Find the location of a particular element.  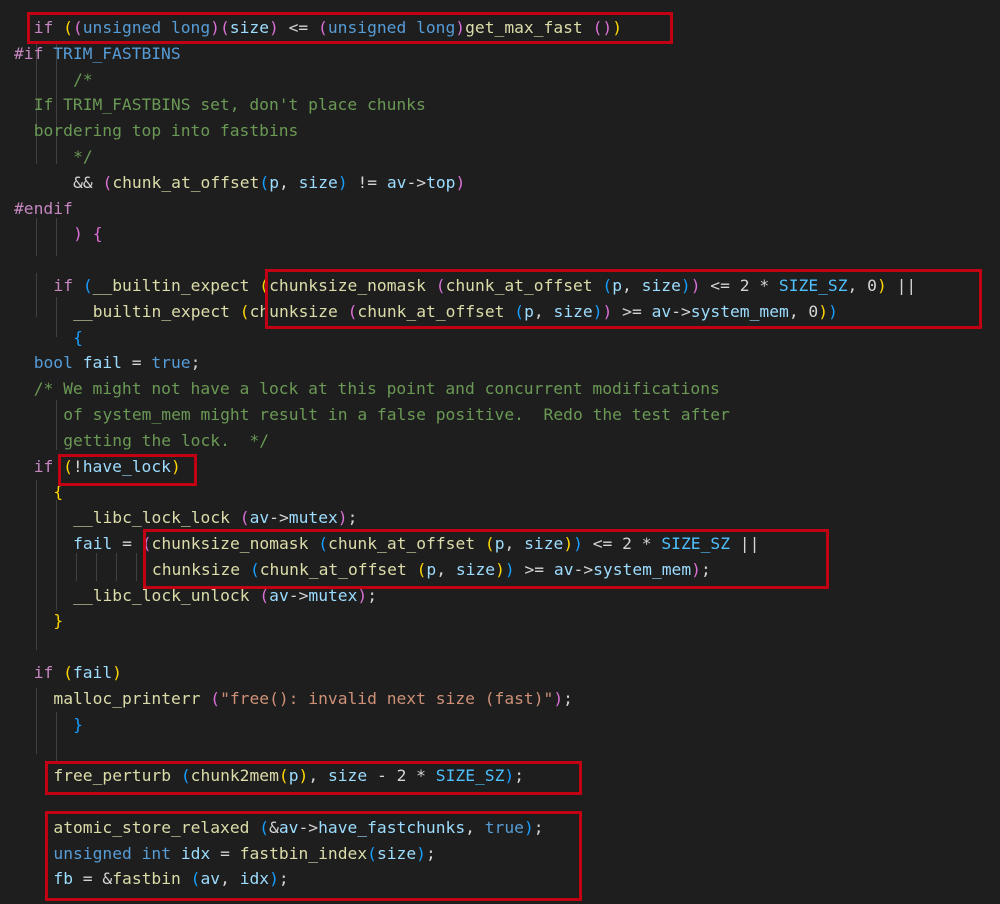

code-token: malloc_printerr is located at coordinates (127, 698).